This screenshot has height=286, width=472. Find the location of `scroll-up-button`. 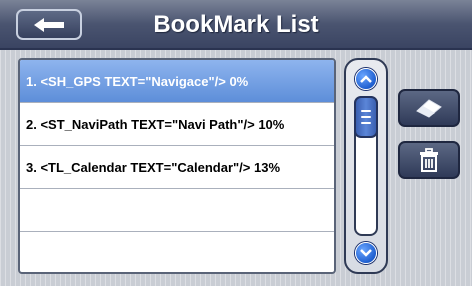

scroll-up-button is located at coordinates (366, 79).